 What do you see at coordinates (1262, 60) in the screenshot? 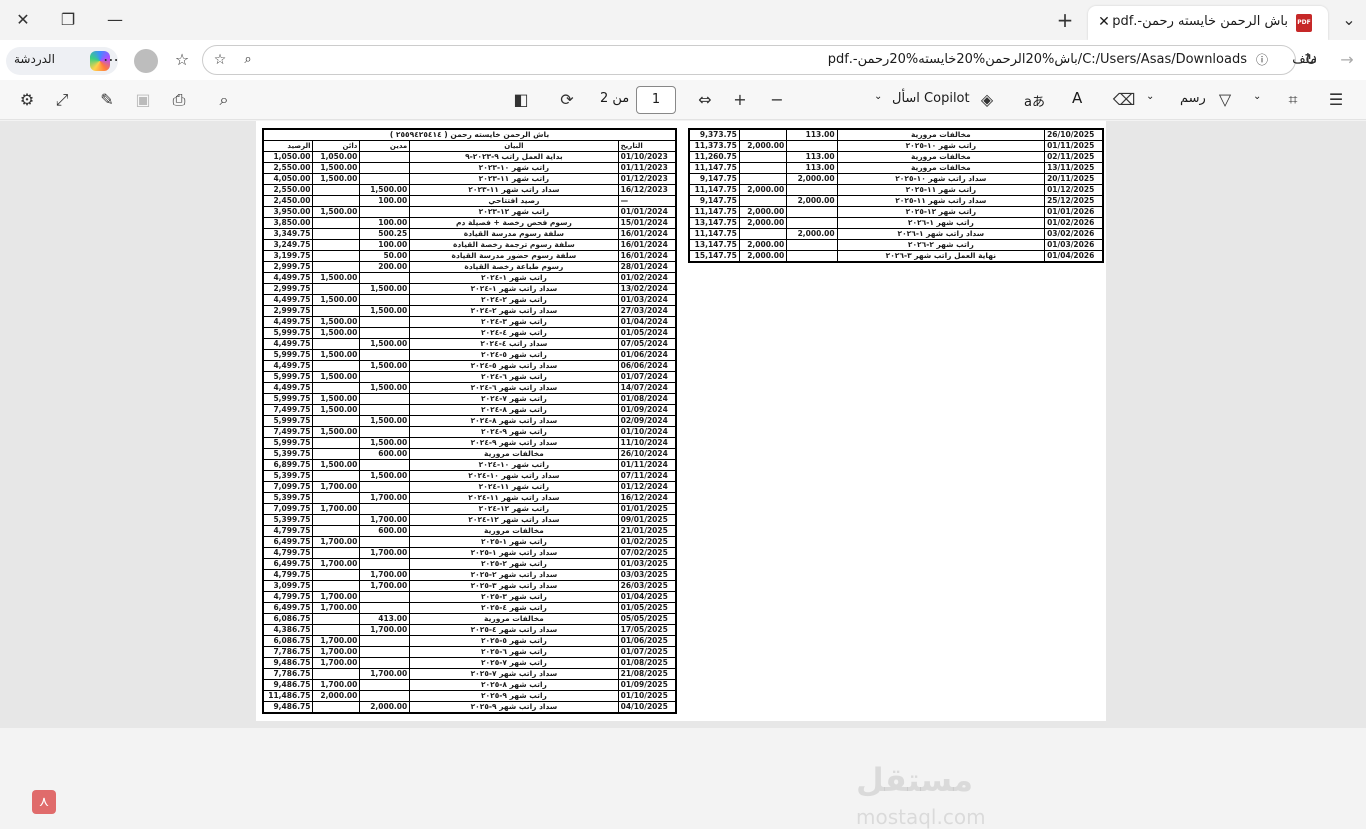
I see `info-icon: ⓘ` at bounding box center [1262, 60].